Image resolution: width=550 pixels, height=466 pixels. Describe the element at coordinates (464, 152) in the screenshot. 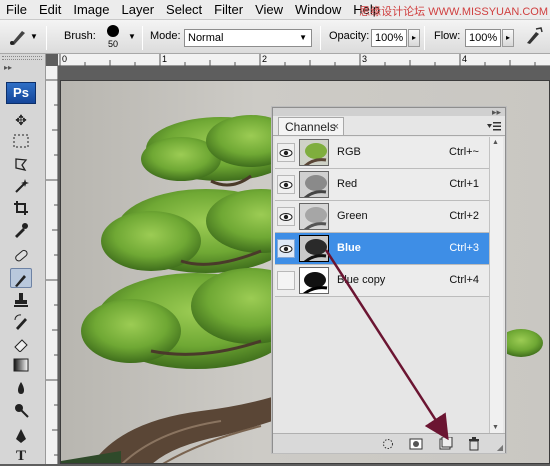

I see `channel-shortcut: Ctrl+~` at that location.